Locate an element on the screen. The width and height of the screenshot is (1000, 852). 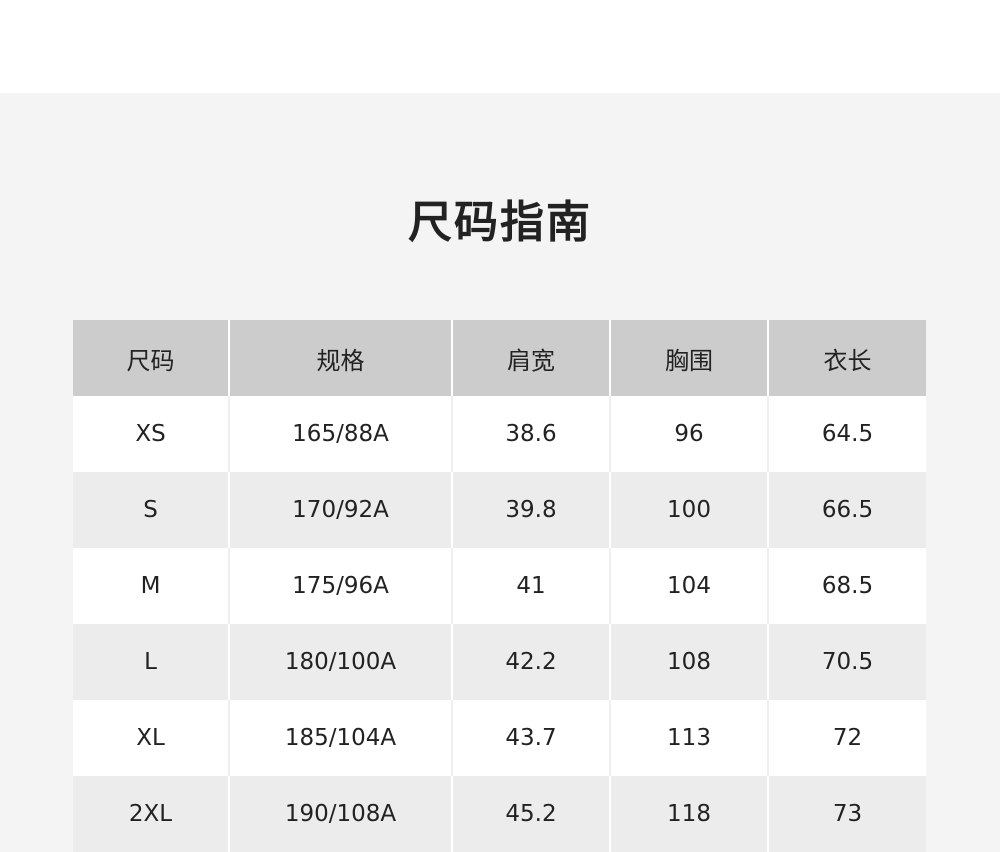
cell-length: 68.5 is located at coordinates (846, 586).